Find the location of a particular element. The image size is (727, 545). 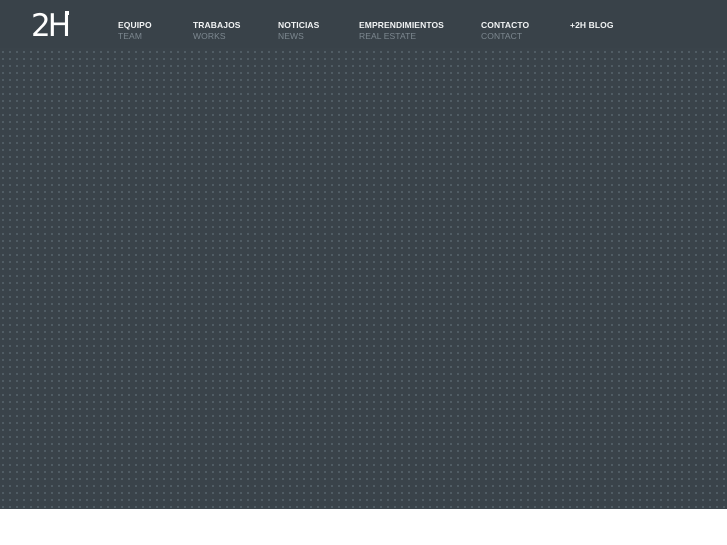

nav-item-label: EMPRENDIMIENTOS is located at coordinates (401, 25).